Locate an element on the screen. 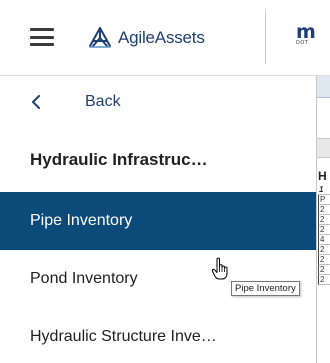  table-row: 4 is located at coordinates (324, 240).